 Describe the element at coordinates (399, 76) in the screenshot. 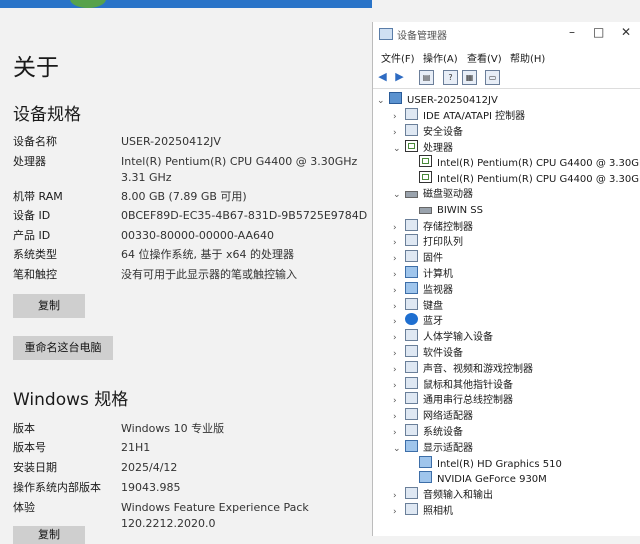

I see `forward-arrow-icon: ▶` at that location.